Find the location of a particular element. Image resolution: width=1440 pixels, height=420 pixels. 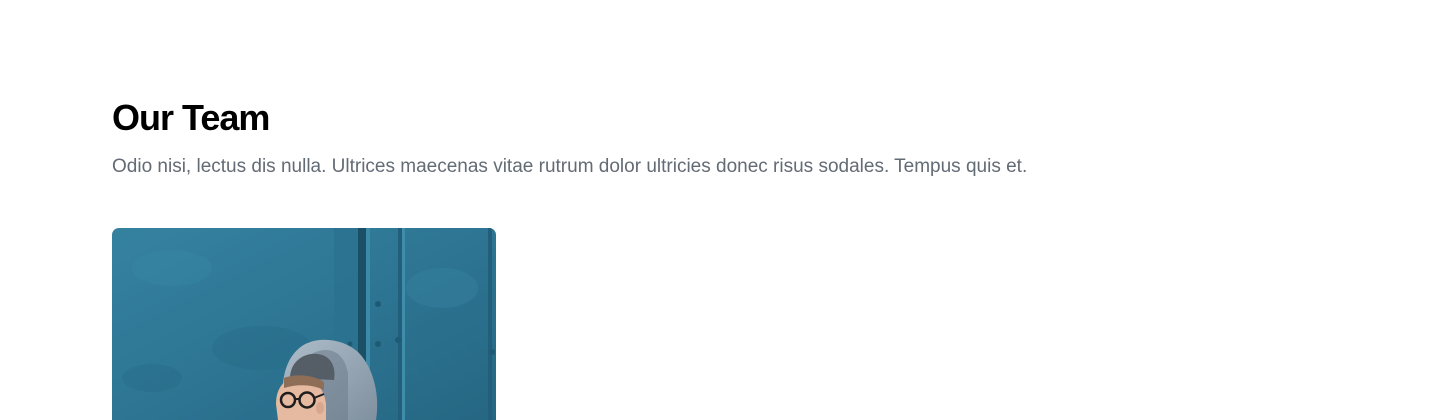

team-member-card is located at coordinates (304, 324).